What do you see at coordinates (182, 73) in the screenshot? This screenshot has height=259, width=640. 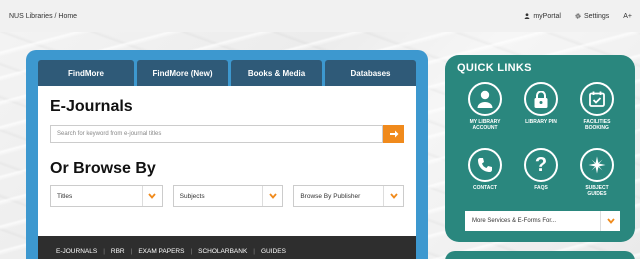 I see `tab-findmore-new: FindMore (New)` at bounding box center [182, 73].